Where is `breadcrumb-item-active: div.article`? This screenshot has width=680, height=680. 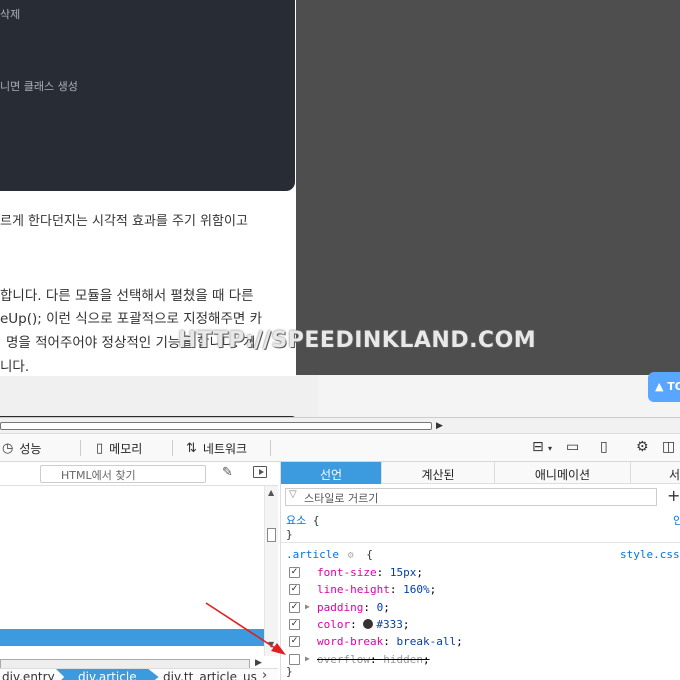
breadcrumb-item-active: div.article is located at coordinates (107, 674).